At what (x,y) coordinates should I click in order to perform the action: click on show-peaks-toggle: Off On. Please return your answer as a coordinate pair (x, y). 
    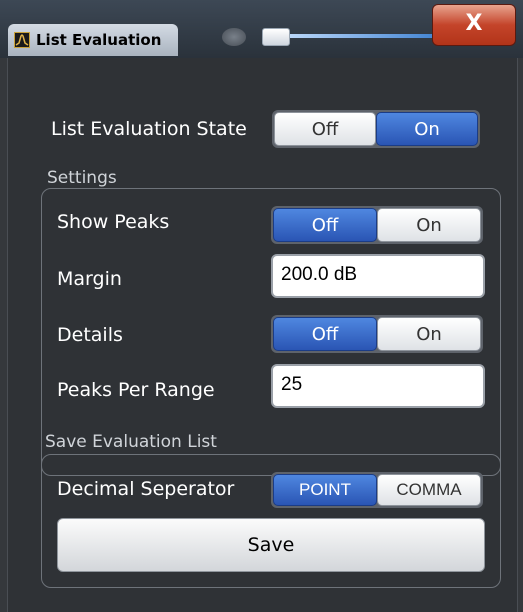
    Looking at the image, I should click on (377, 225).